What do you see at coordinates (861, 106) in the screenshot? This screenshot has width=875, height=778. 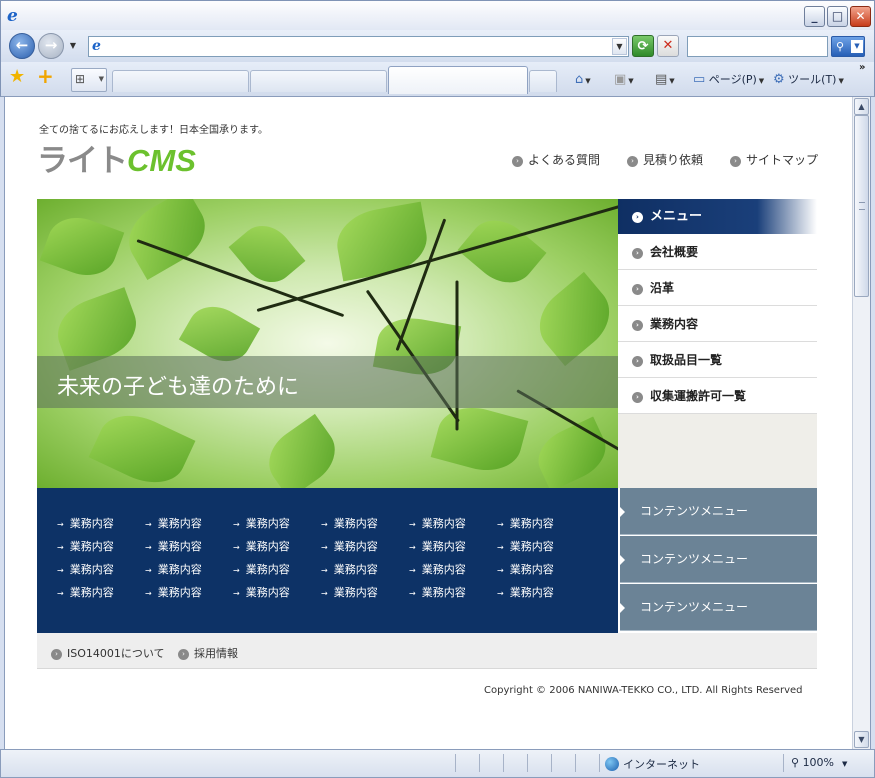 I see `scroll-up-button: ▲` at bounding box center [861, 106].